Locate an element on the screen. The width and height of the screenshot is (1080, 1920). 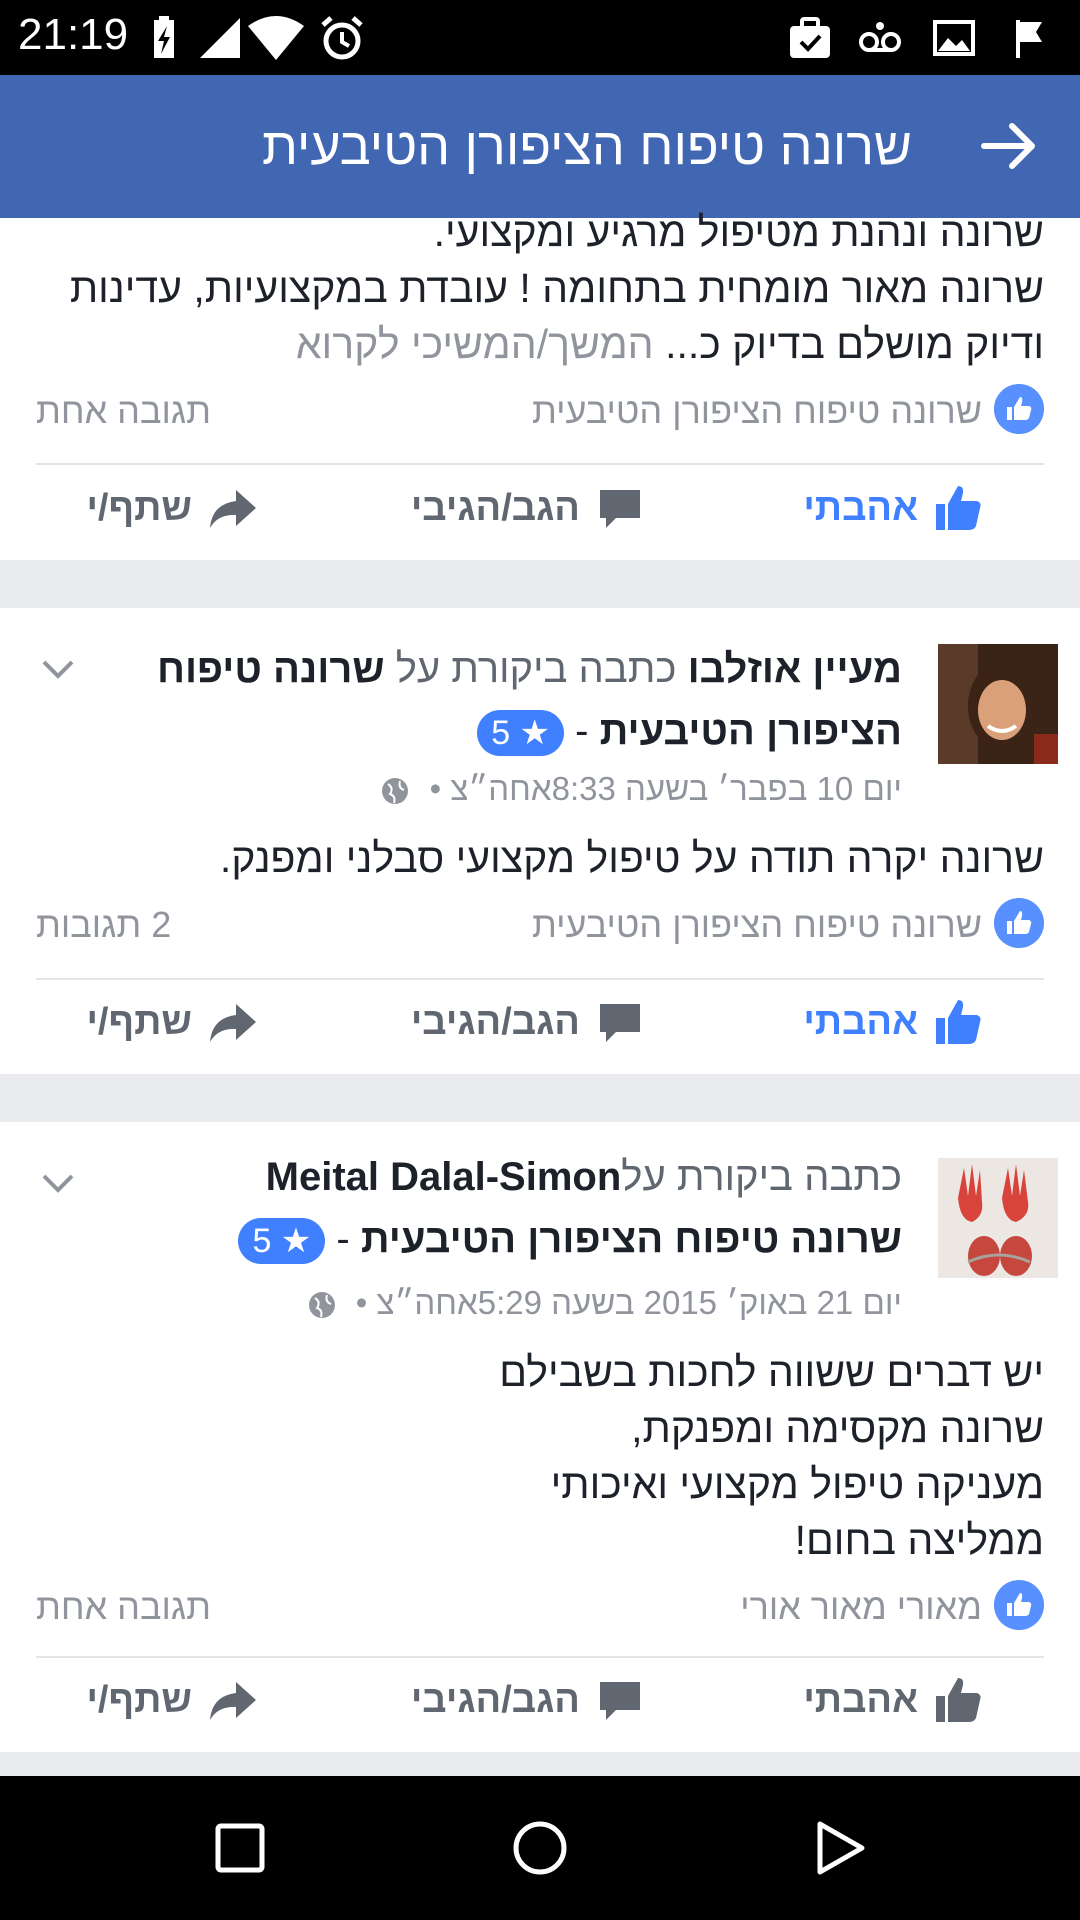
likes-summary: מאורי מאור אורי is located at coordinates (861, 1607).